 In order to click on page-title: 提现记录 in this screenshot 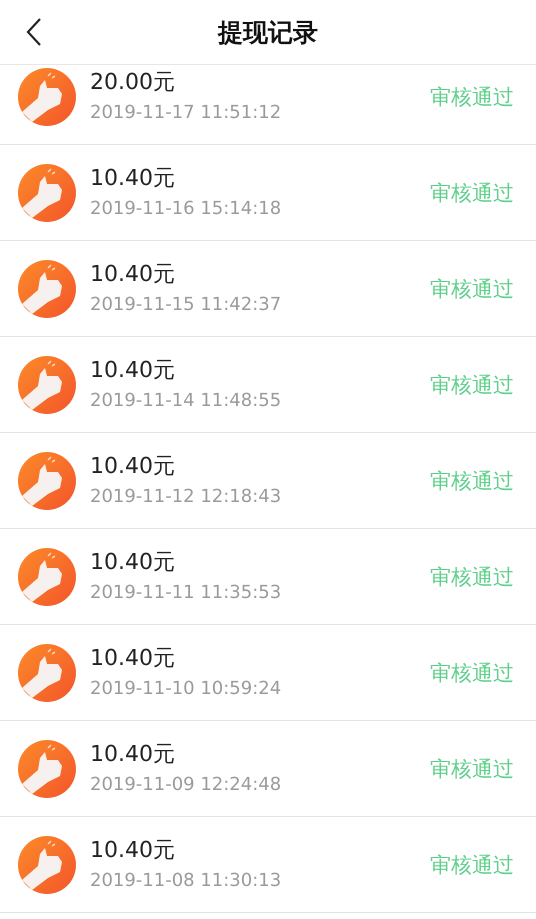, I will do `click(268, 32)`.